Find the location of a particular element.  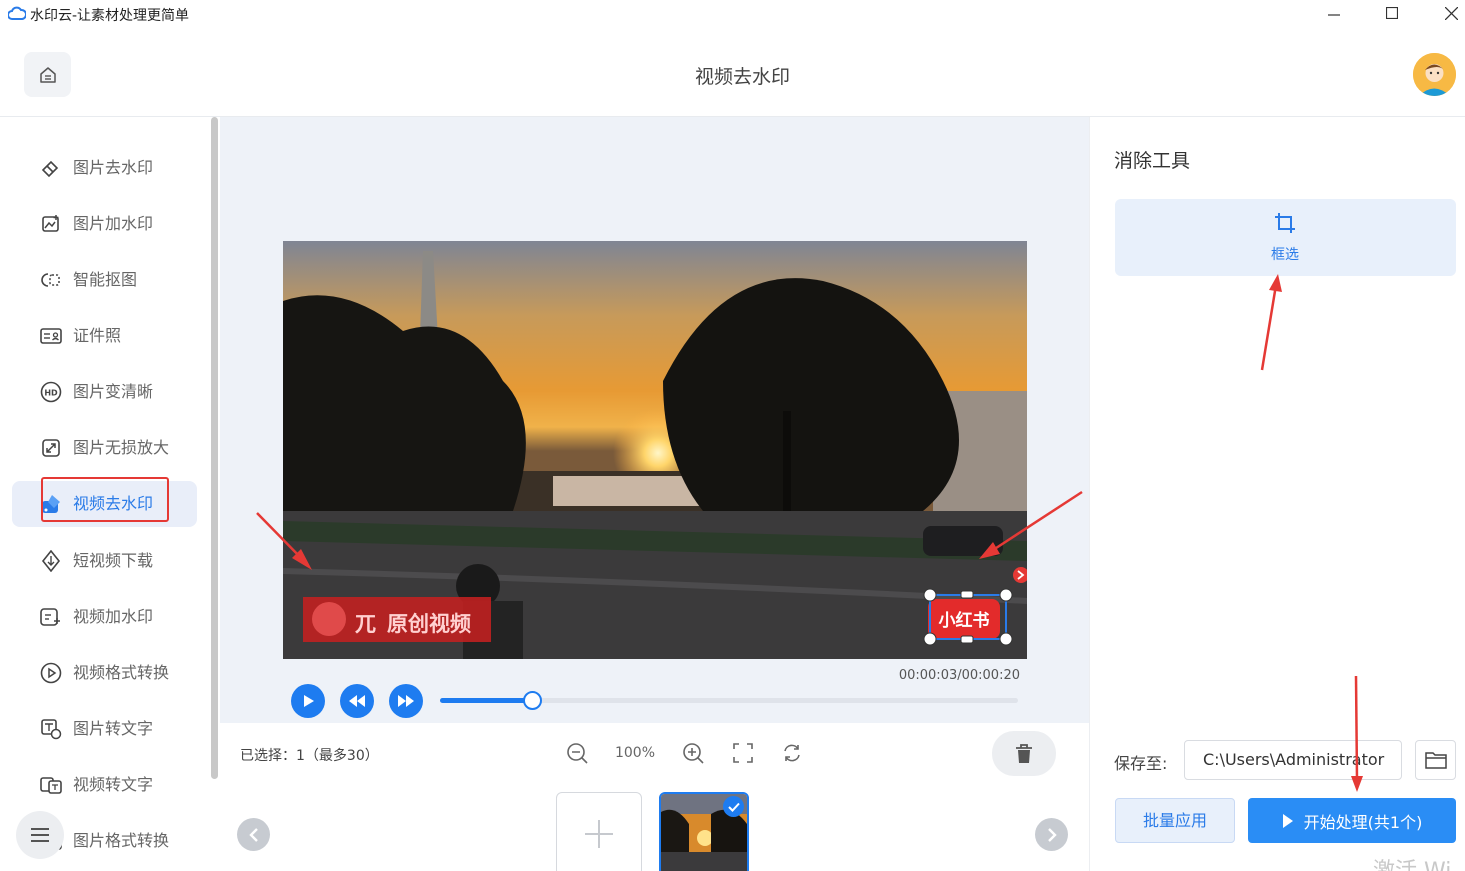

box-select-label: 框选 is located at coordinates (1285, 255).